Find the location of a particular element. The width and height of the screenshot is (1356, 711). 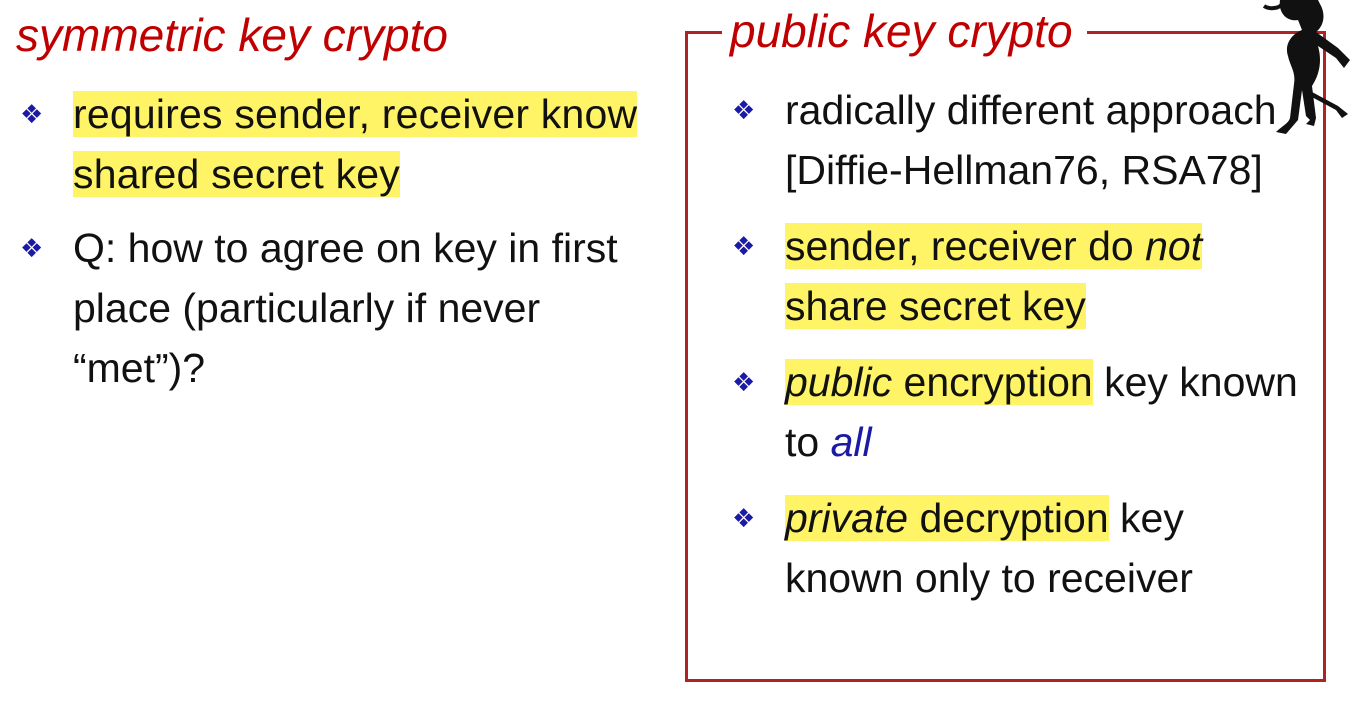

emphasis-text: private is located at coordinates (847, 518).